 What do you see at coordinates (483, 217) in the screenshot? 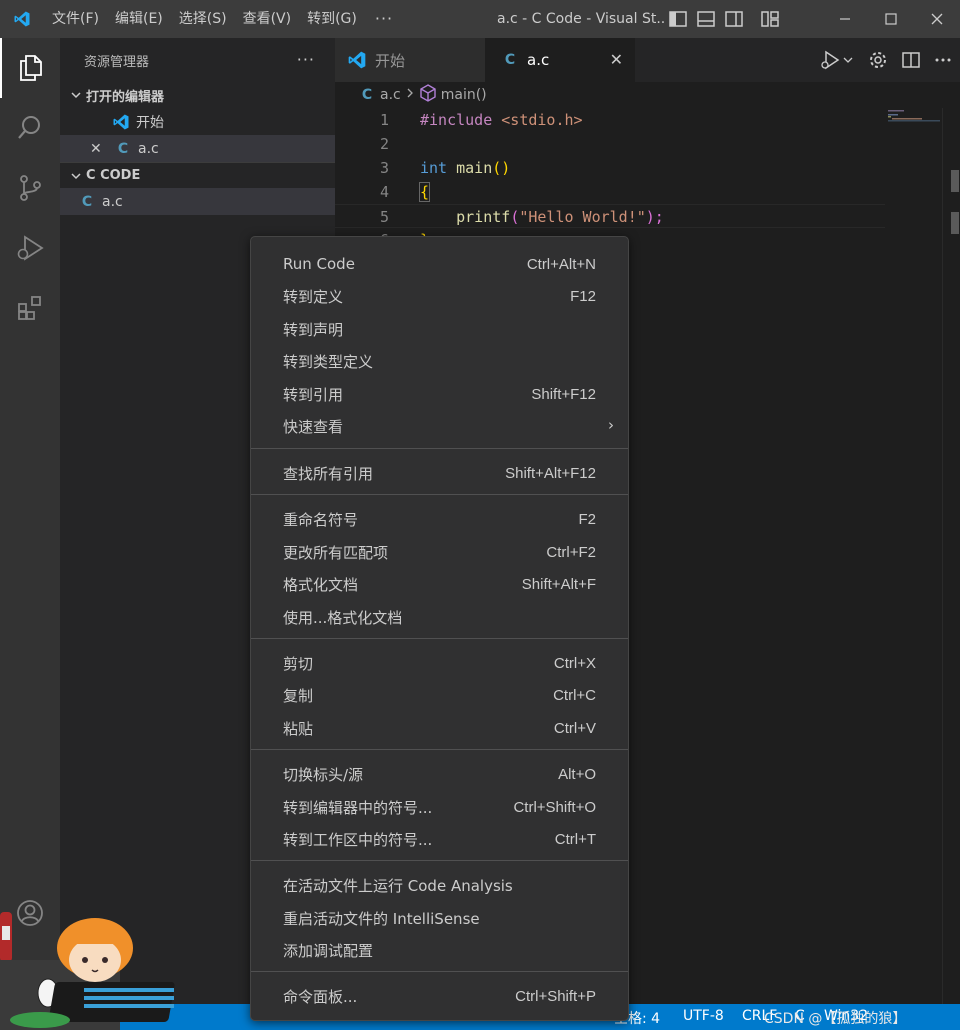
I see `code-token: printf` at bounding box center [483, 217].